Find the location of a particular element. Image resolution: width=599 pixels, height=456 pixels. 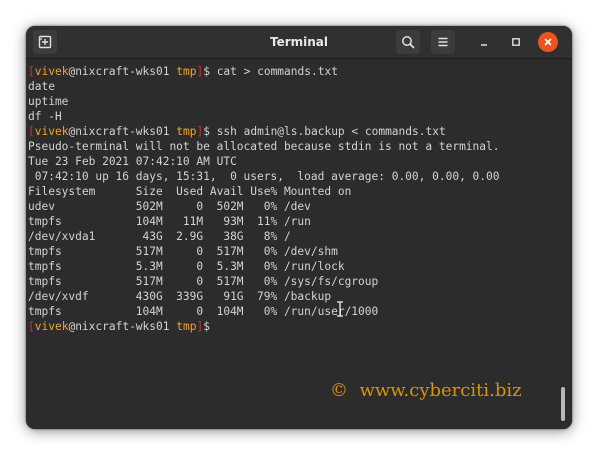

menu-button is located at coordinates (443, 42).